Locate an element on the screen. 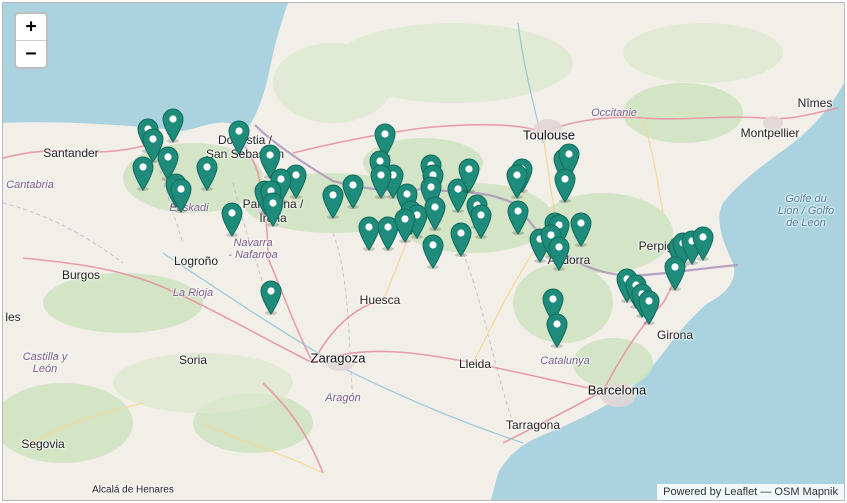  label-toulouse: Toulouse is located at coordinates (549, 135).